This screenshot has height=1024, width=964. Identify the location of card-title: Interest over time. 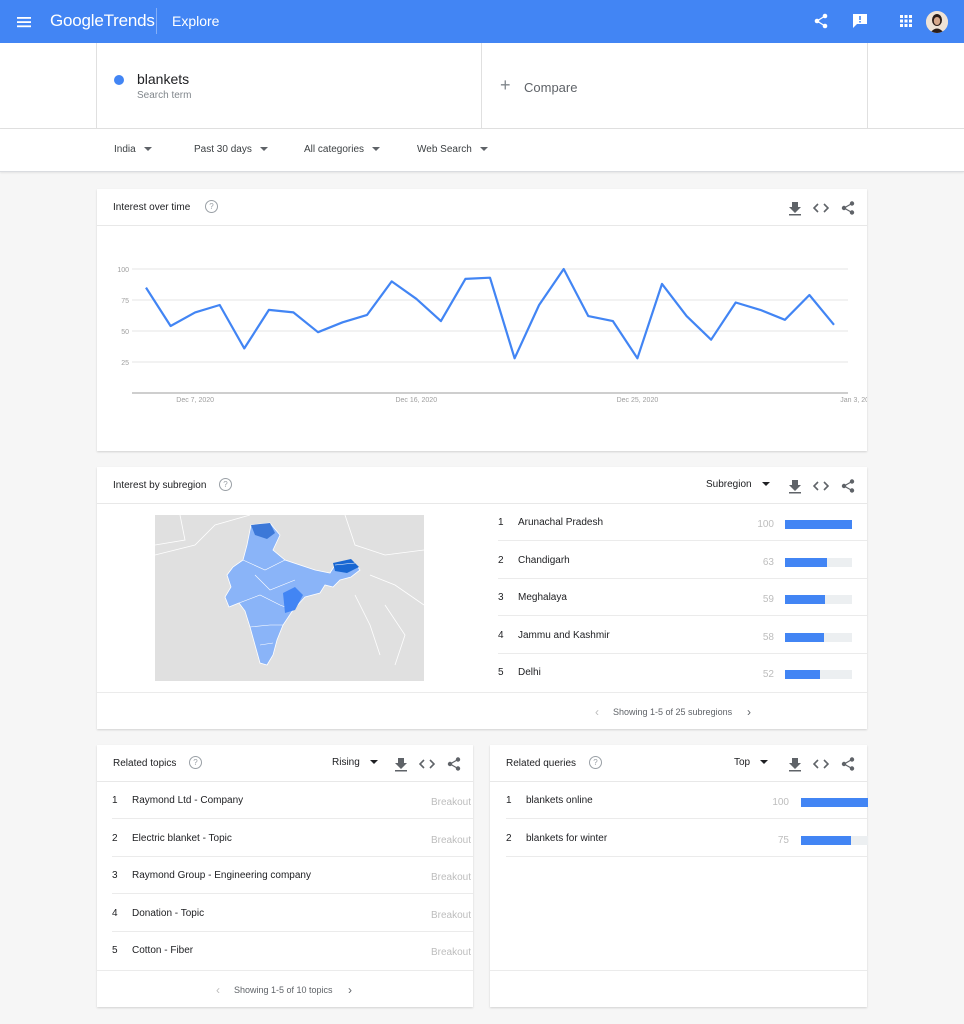
(152, 207).